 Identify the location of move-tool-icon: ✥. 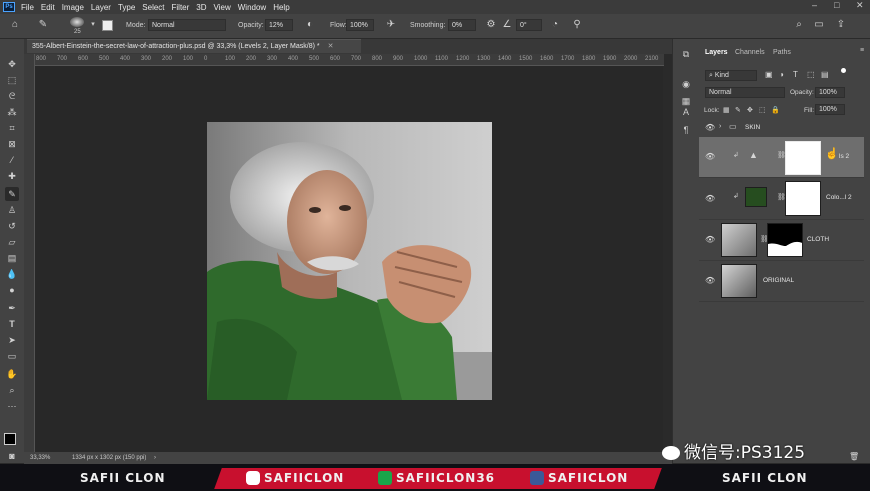
(12, 64).